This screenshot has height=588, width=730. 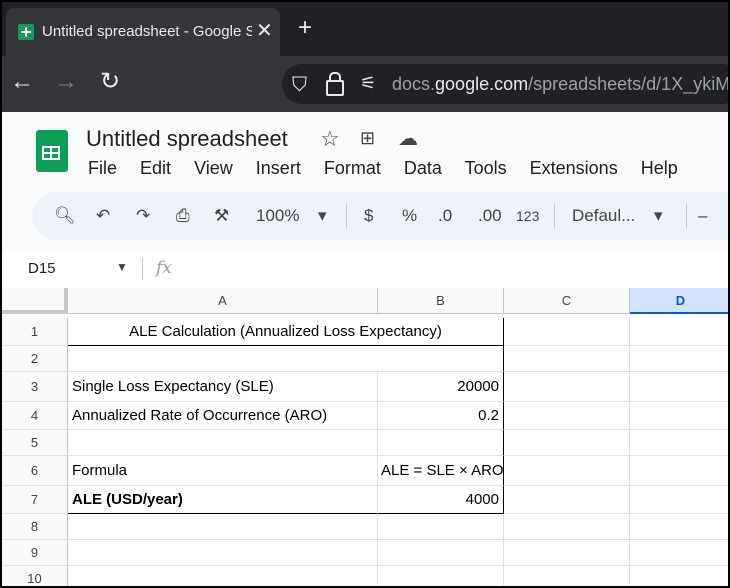 What do you see at coordinates (567, 500) in the screenshot?
I see `cell-c7` at bounding box center [567, 500].